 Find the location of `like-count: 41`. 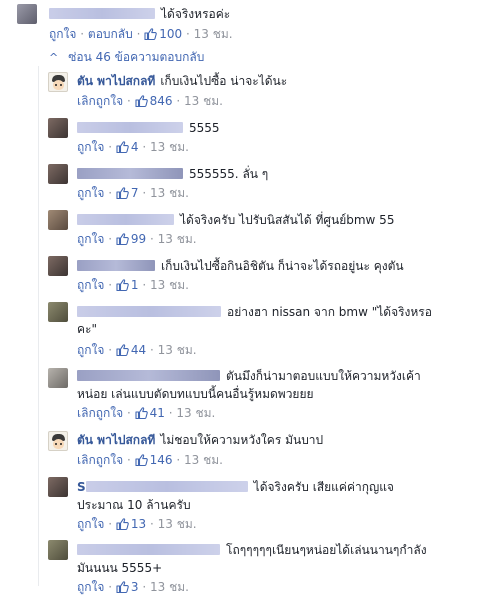

like-count: 41 is located at coordinates (150, 413).